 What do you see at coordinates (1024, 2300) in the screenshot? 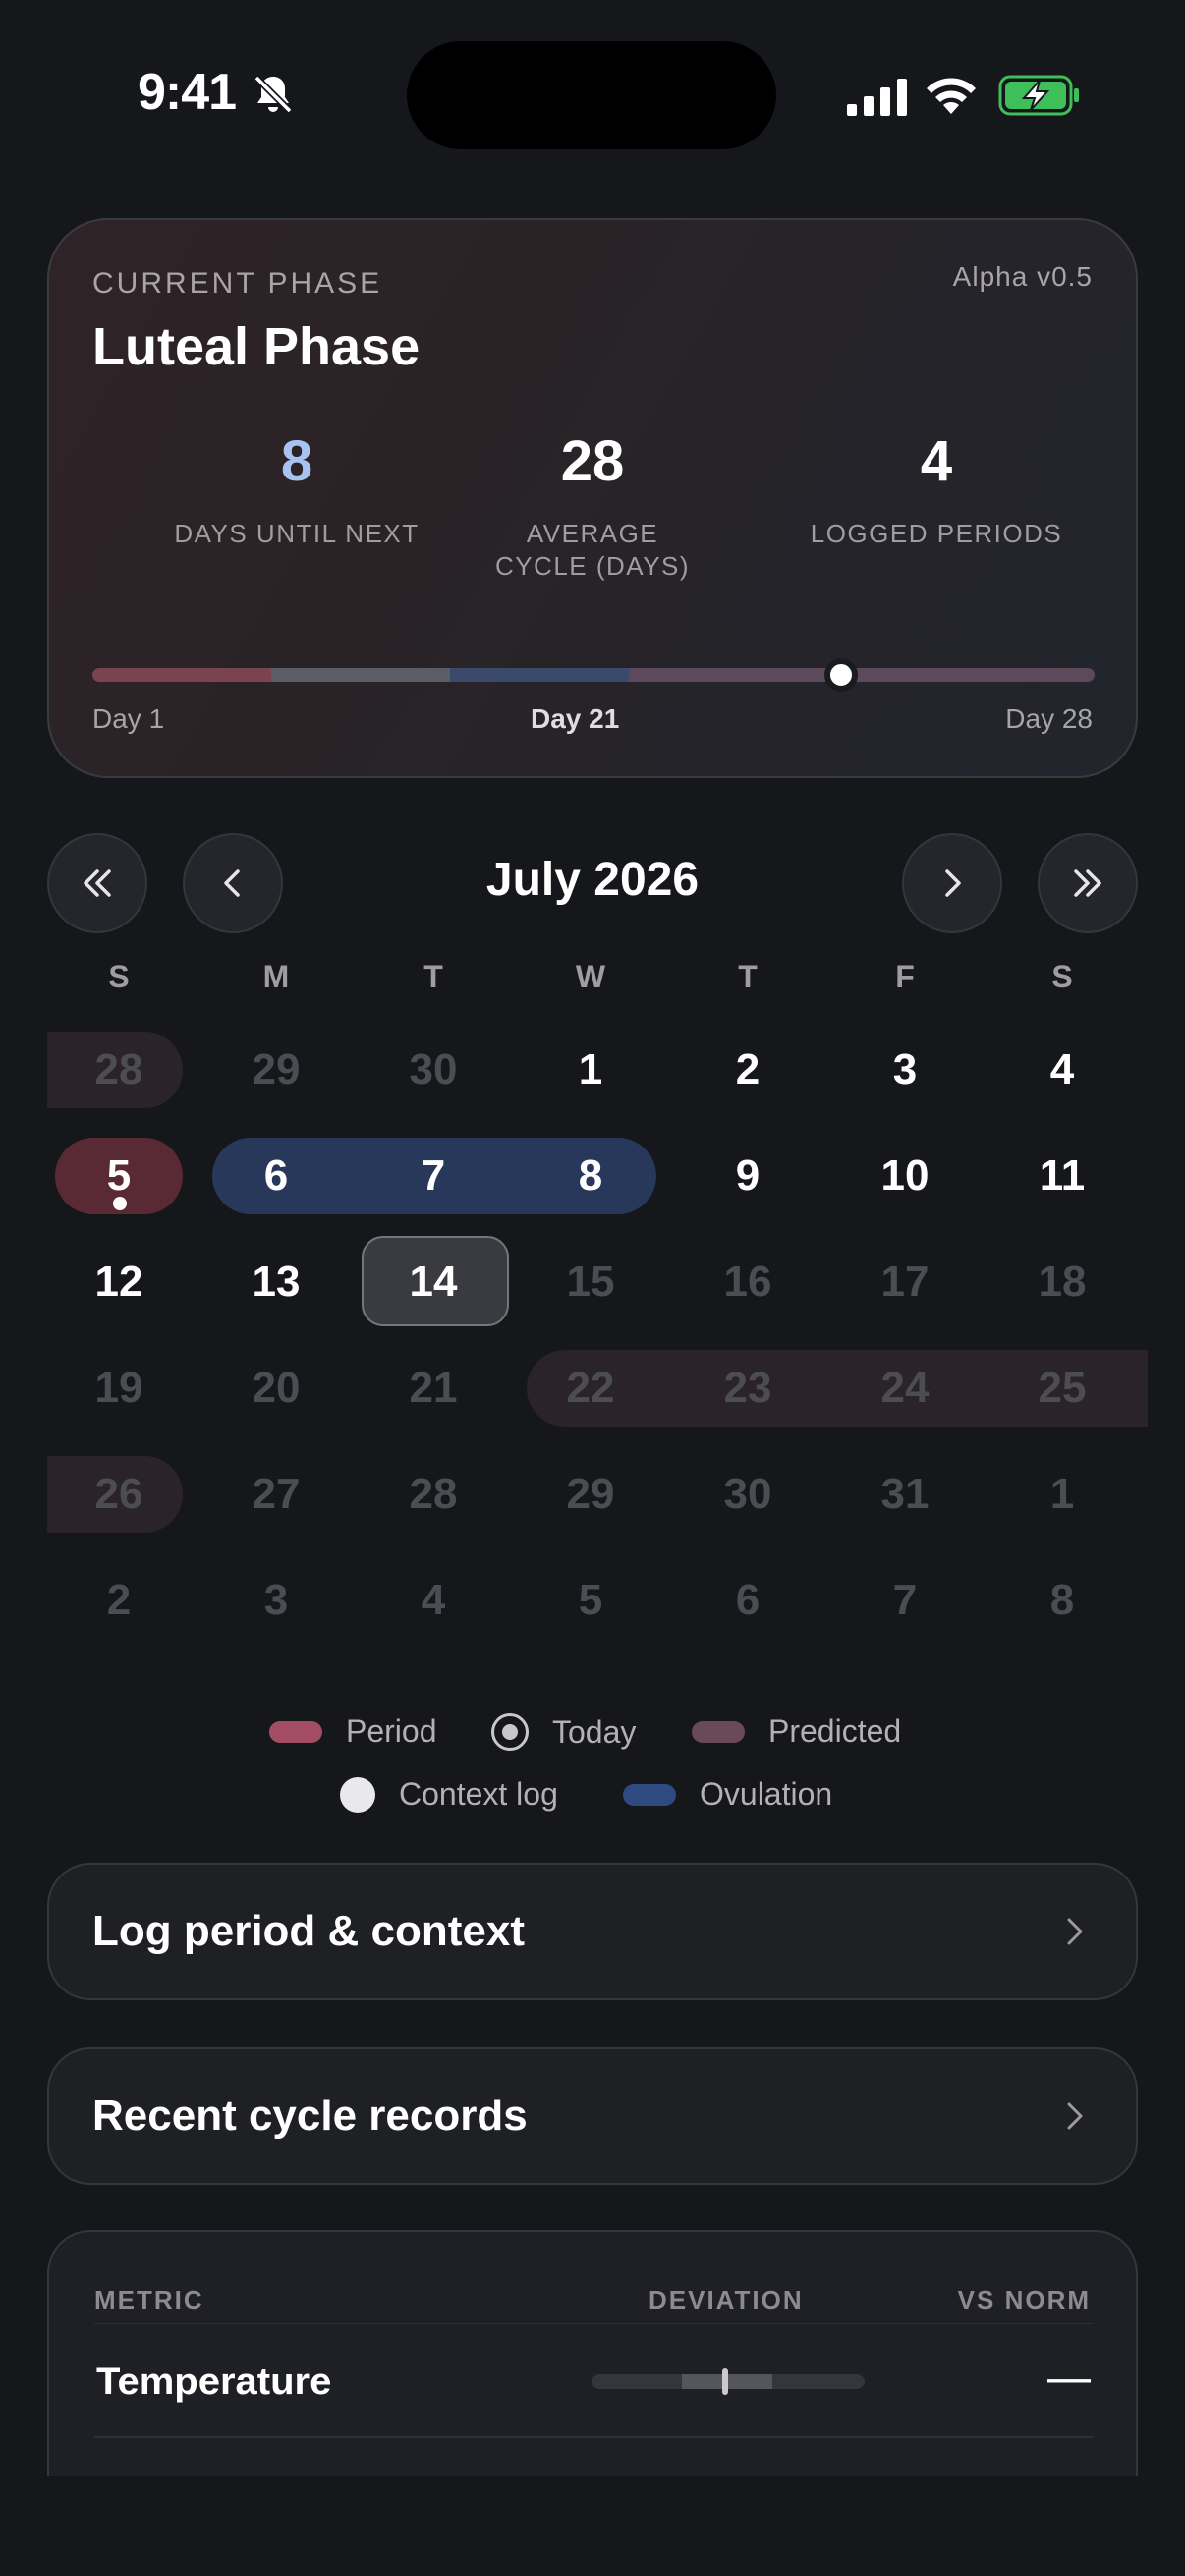
I see `column-header-vs-norm: VS NORM` at bounding box center [1024, 2300].